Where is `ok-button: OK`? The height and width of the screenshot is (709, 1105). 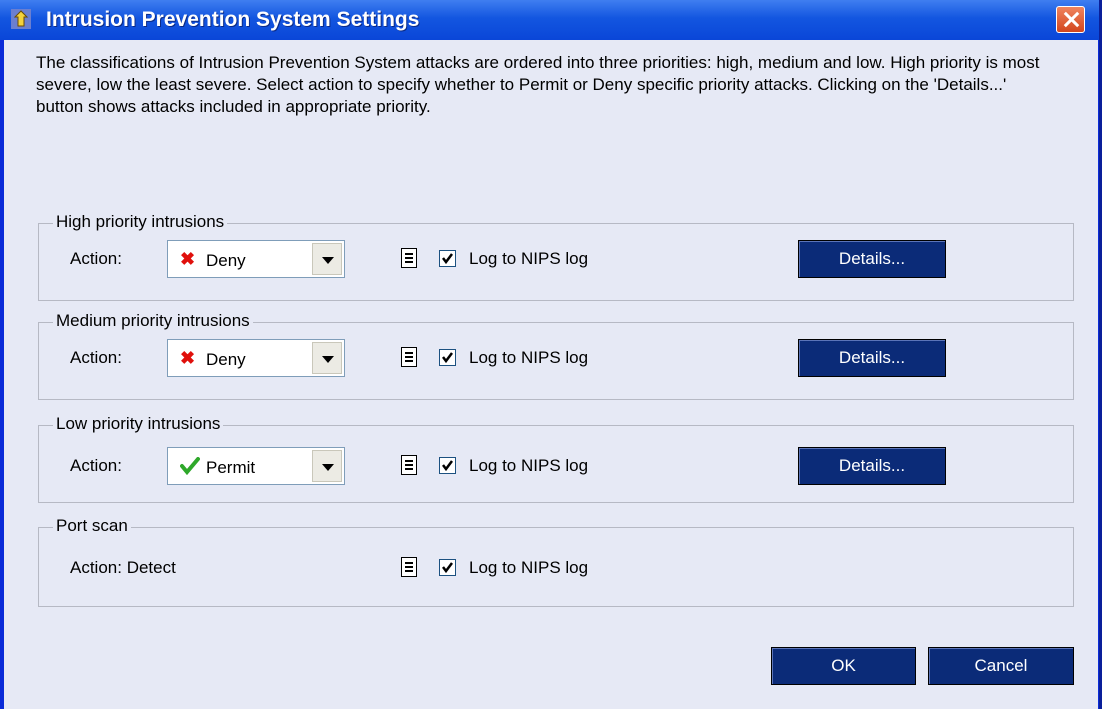 ok-button: OK is located at coordinates (843, 666).